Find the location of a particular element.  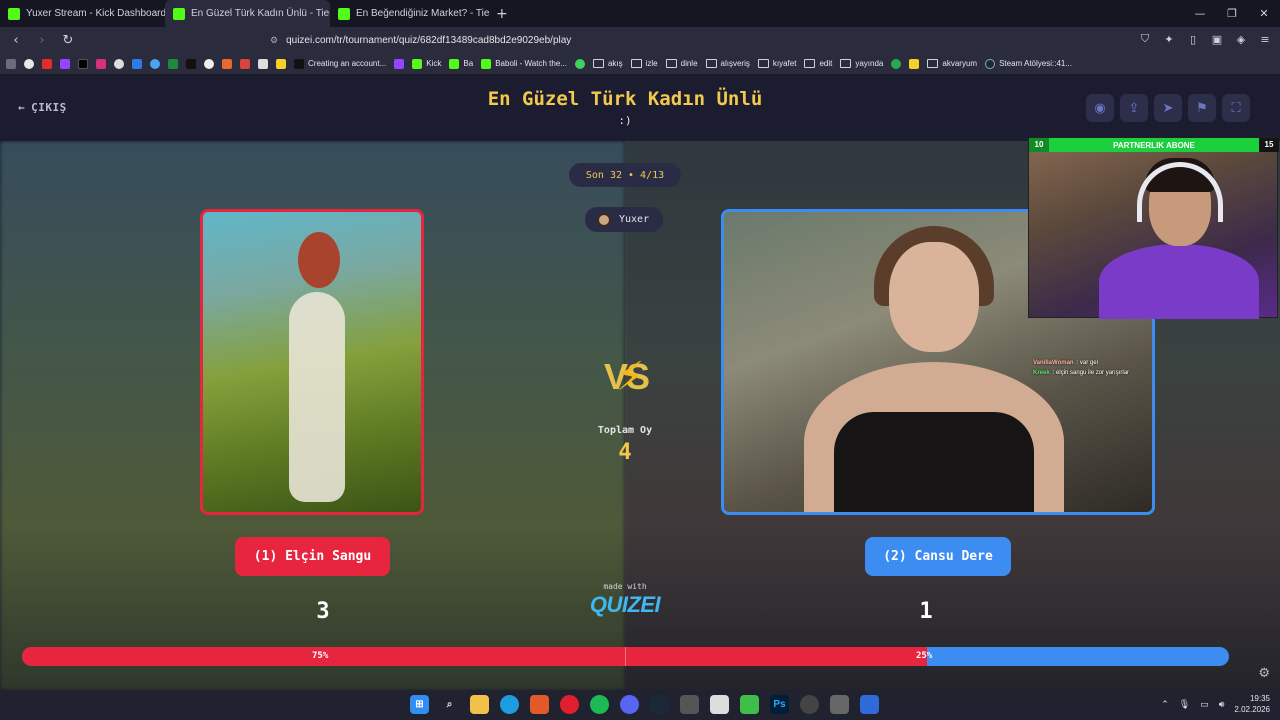

tab-label: En Beğendiğiniz Market? - Tier List | \ is located at coordinates (423, 13).